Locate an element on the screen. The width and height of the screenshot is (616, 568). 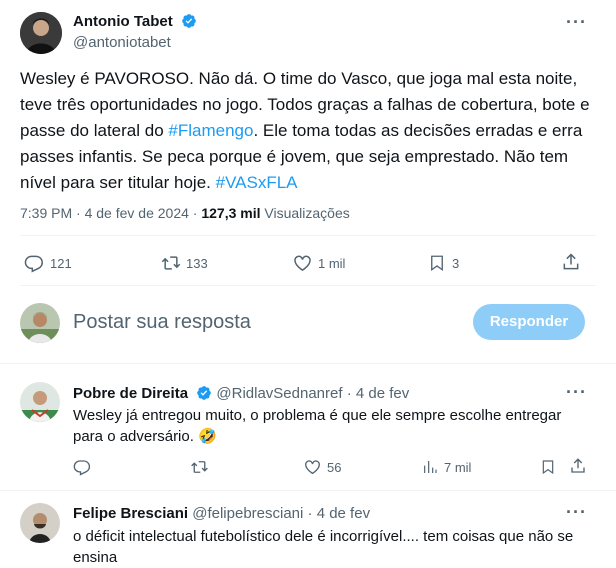
reply-author-handle: @felipebresciani is located at coordinates (247, 513).